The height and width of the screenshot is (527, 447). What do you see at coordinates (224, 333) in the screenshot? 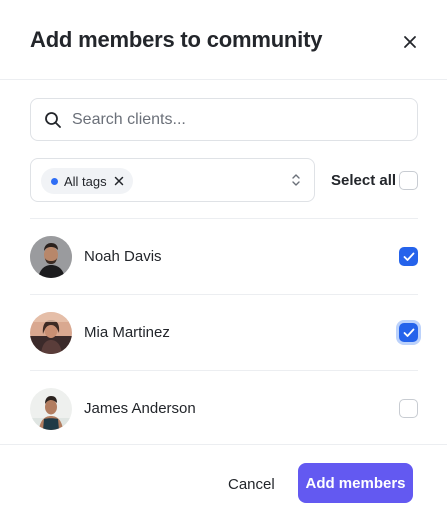
I see `member-row: Mia Martinez` at bounding box center [224, 333].